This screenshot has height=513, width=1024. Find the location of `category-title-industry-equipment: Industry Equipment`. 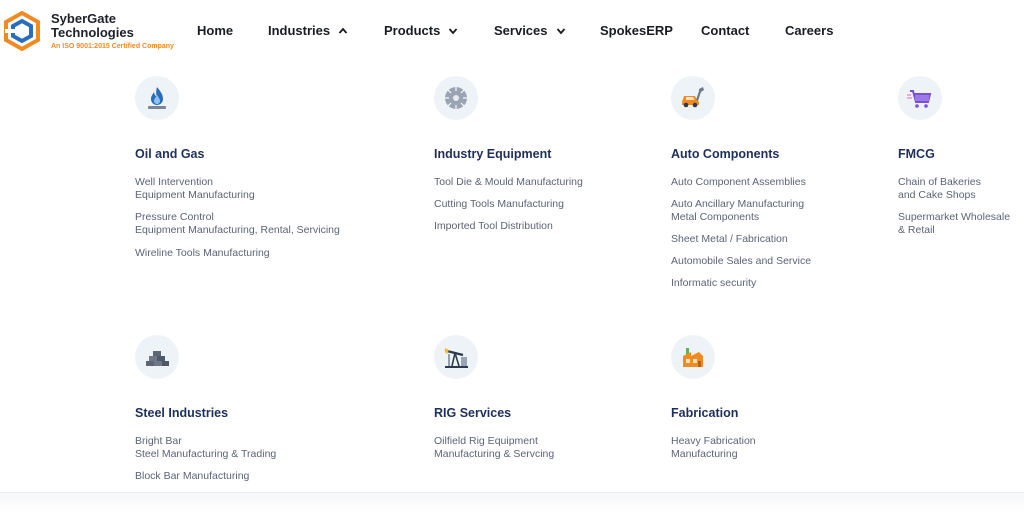

category-title-industry-equipment: Industry Equipment is located at coordinates (492, 154).